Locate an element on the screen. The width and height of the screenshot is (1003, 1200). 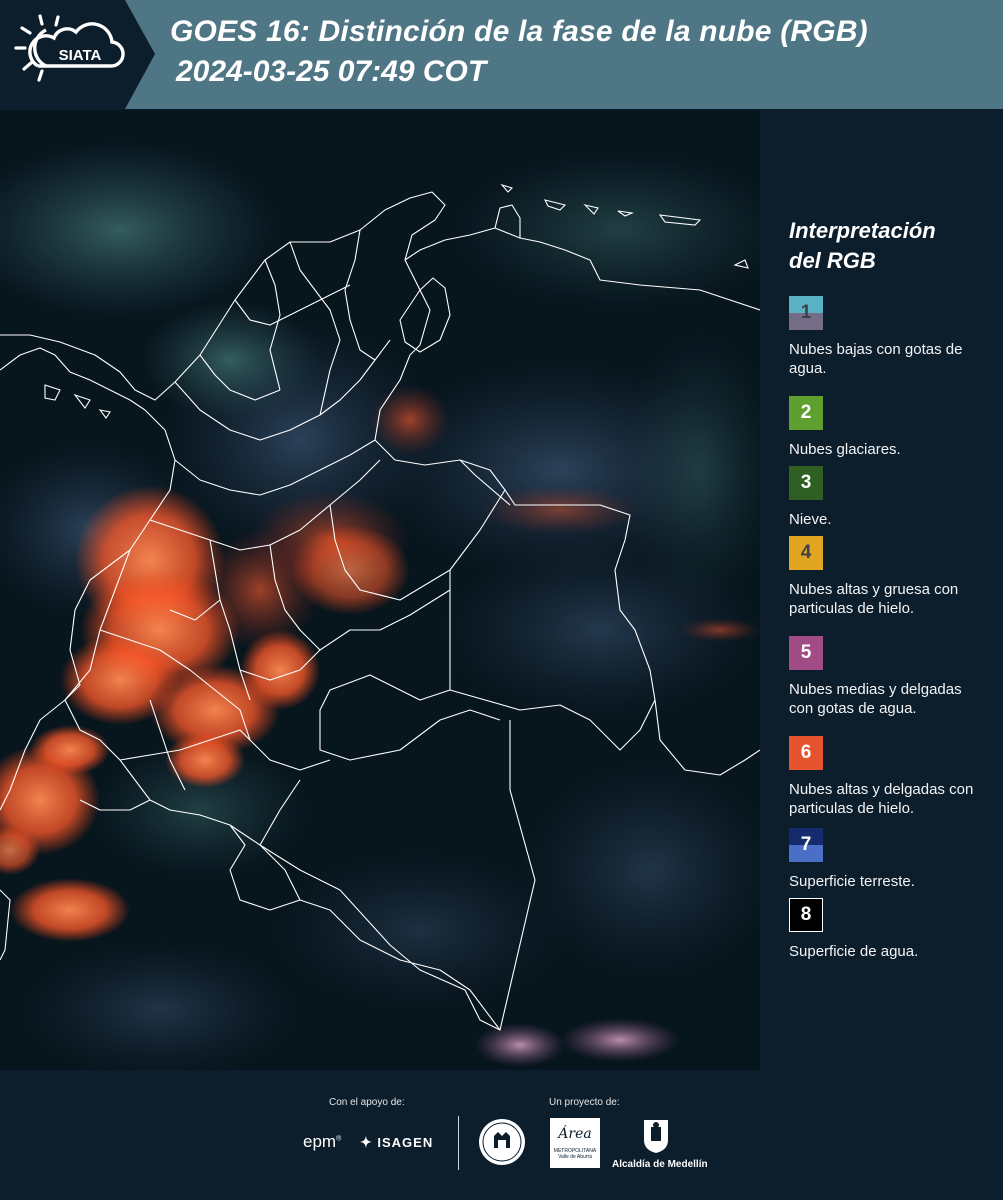
alcaldia-text: Alcaldía de Medellín is located at coordinates (660, 1164).